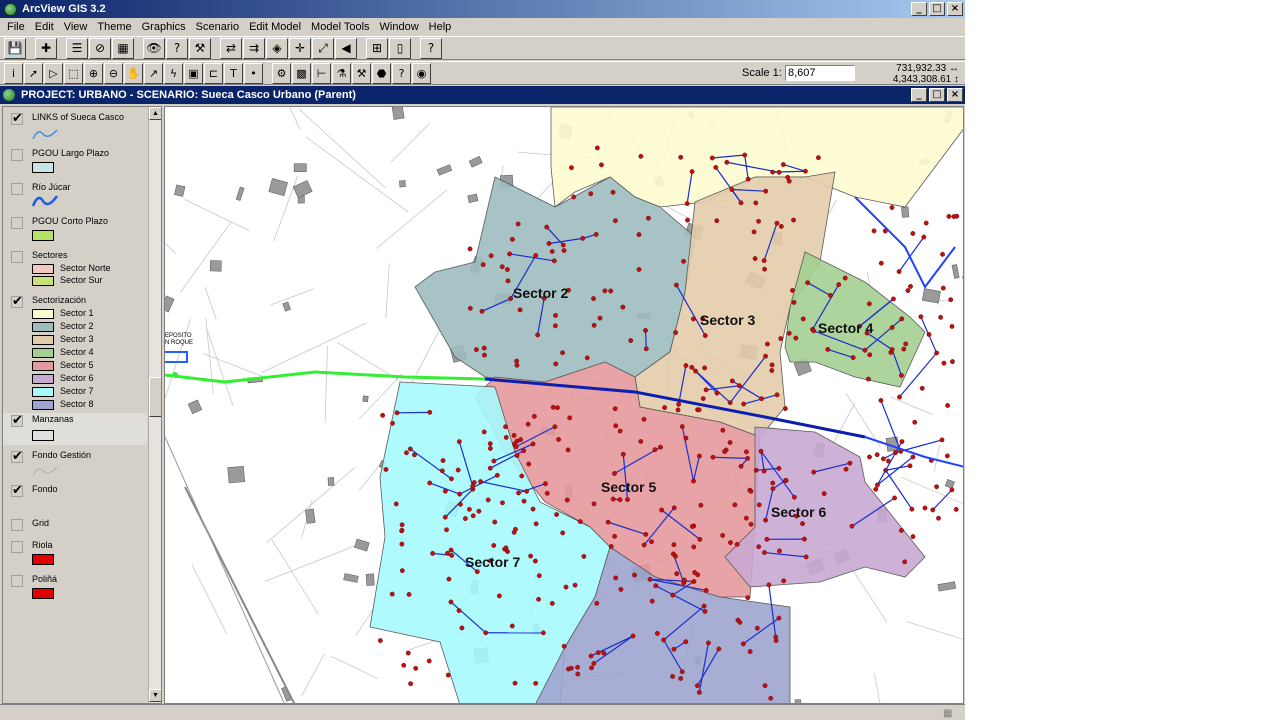  What do you see at coordinates (75, 269) in the screenshot?
I see `theme-sectores: Sectores Sector Norte Sector Sur` at bounding box center [75, 269].